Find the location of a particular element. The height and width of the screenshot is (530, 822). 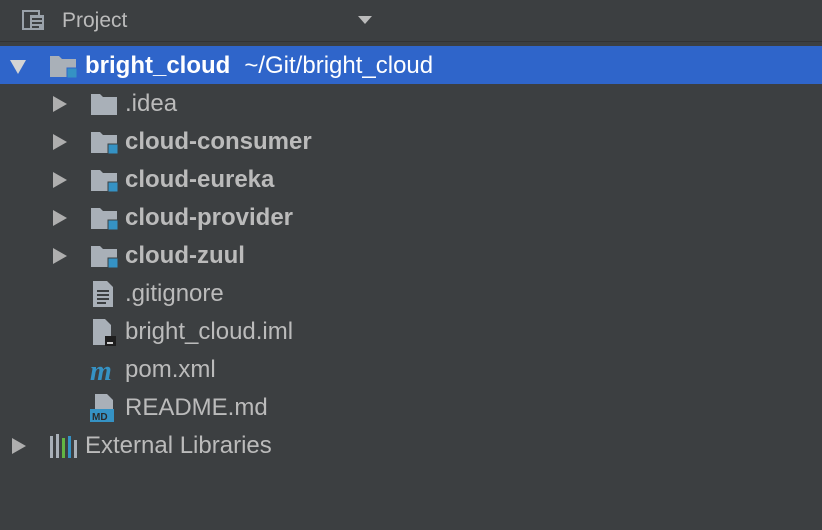

maven-icon: m is located at coordinates (101, 370).